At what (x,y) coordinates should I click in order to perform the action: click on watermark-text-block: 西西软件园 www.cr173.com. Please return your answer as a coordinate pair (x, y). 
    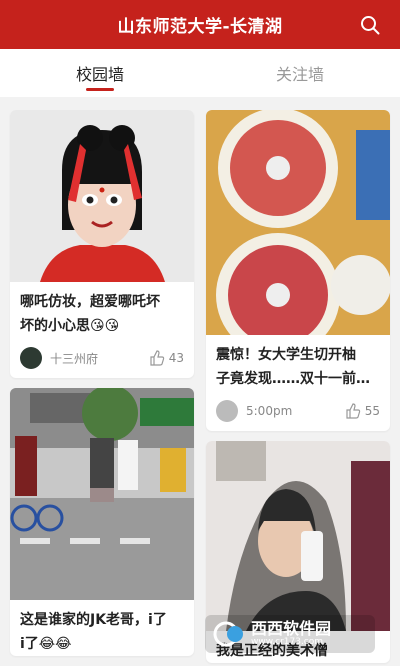
    Looking at the image, I should click on (291, 633).